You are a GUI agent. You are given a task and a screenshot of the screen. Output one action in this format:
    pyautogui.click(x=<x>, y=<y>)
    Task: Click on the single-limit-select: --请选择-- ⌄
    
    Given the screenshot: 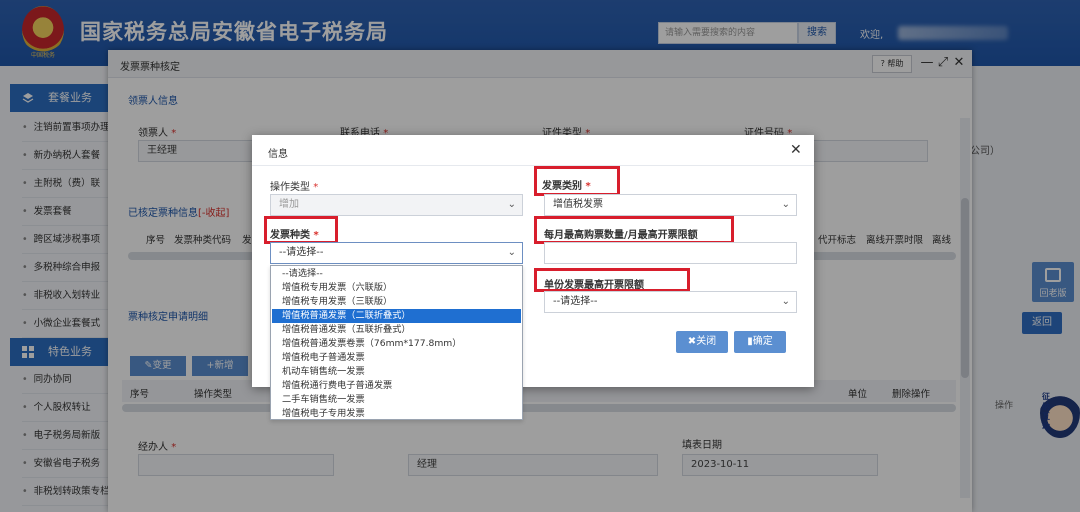 What is the action you would take?
    pyautogui.click(x=670, y=302)
    